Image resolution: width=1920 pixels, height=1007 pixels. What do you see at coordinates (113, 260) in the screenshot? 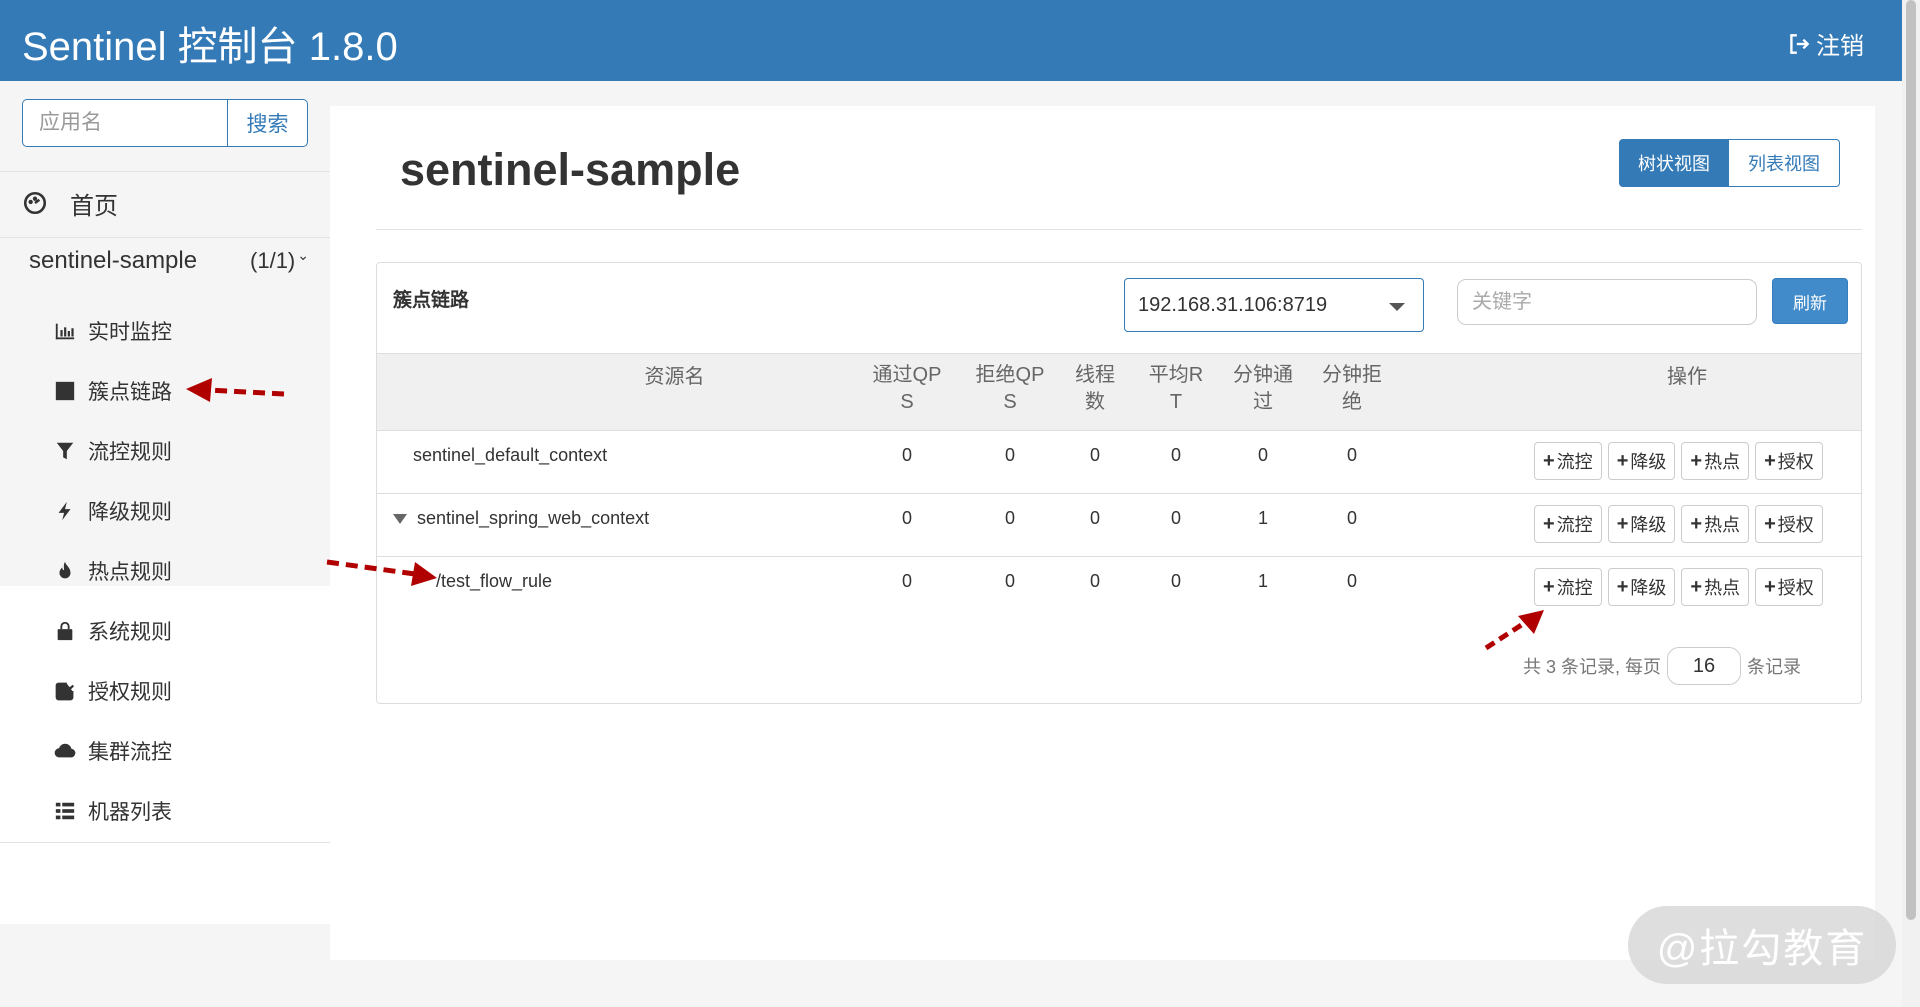
I see `app-name: sentinel-sample` at bounding box center [113, 260].